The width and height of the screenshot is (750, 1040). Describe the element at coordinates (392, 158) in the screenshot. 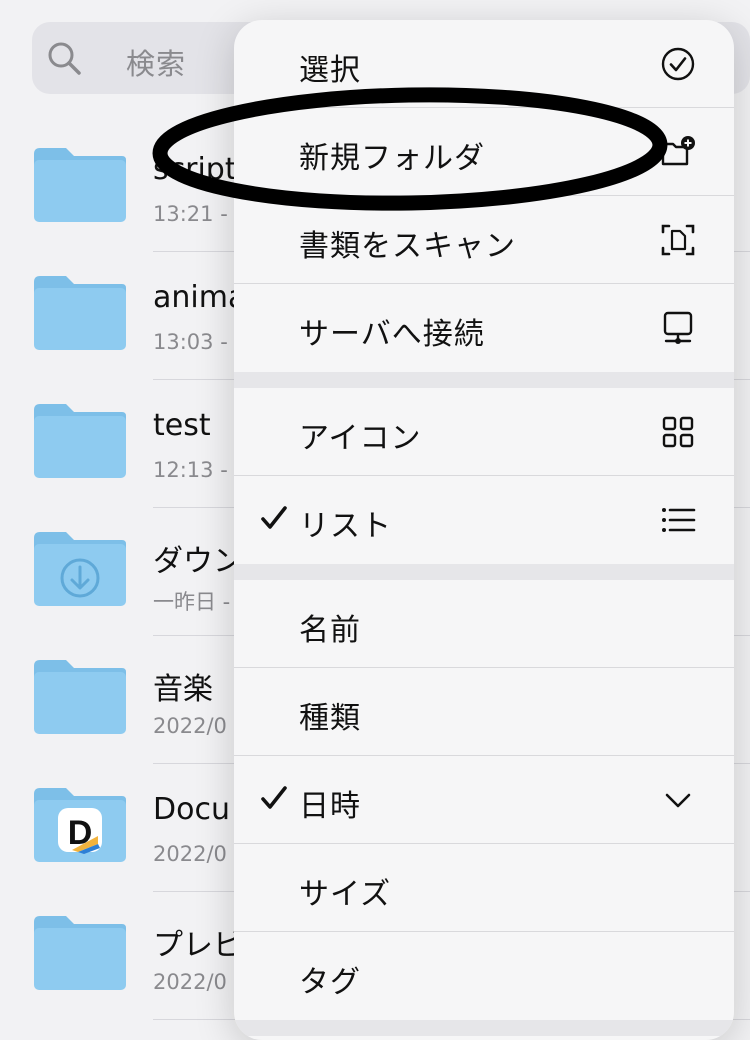

I see `menu-item-label: 新規フォルダ` at that location.